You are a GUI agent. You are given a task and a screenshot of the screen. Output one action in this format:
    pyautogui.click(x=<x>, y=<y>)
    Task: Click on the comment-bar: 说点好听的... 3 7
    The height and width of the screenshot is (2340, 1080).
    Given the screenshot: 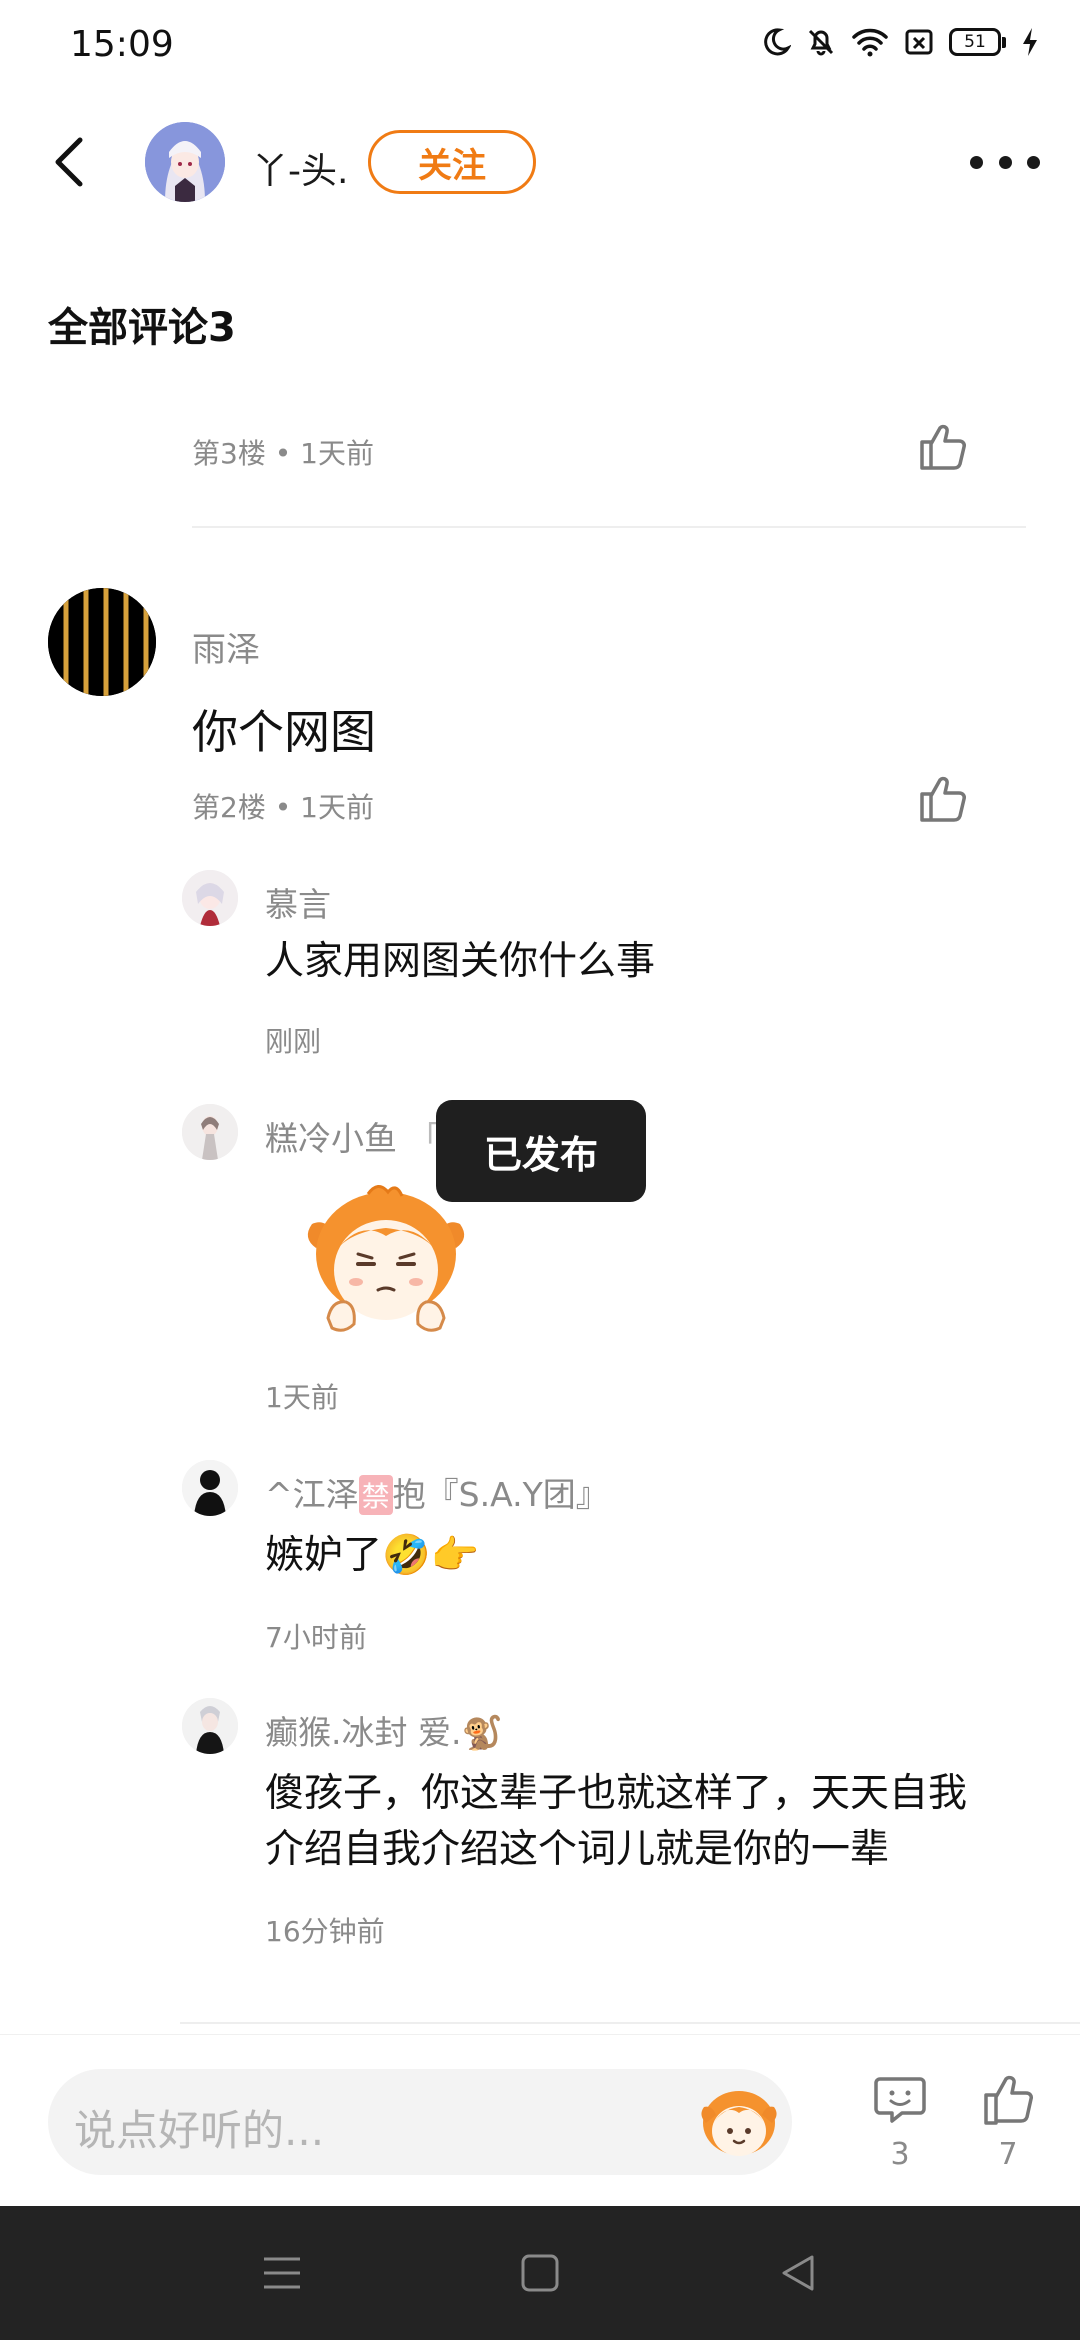 What is the action you would take?
    pyautogui.click(x=540, y=2119)
    